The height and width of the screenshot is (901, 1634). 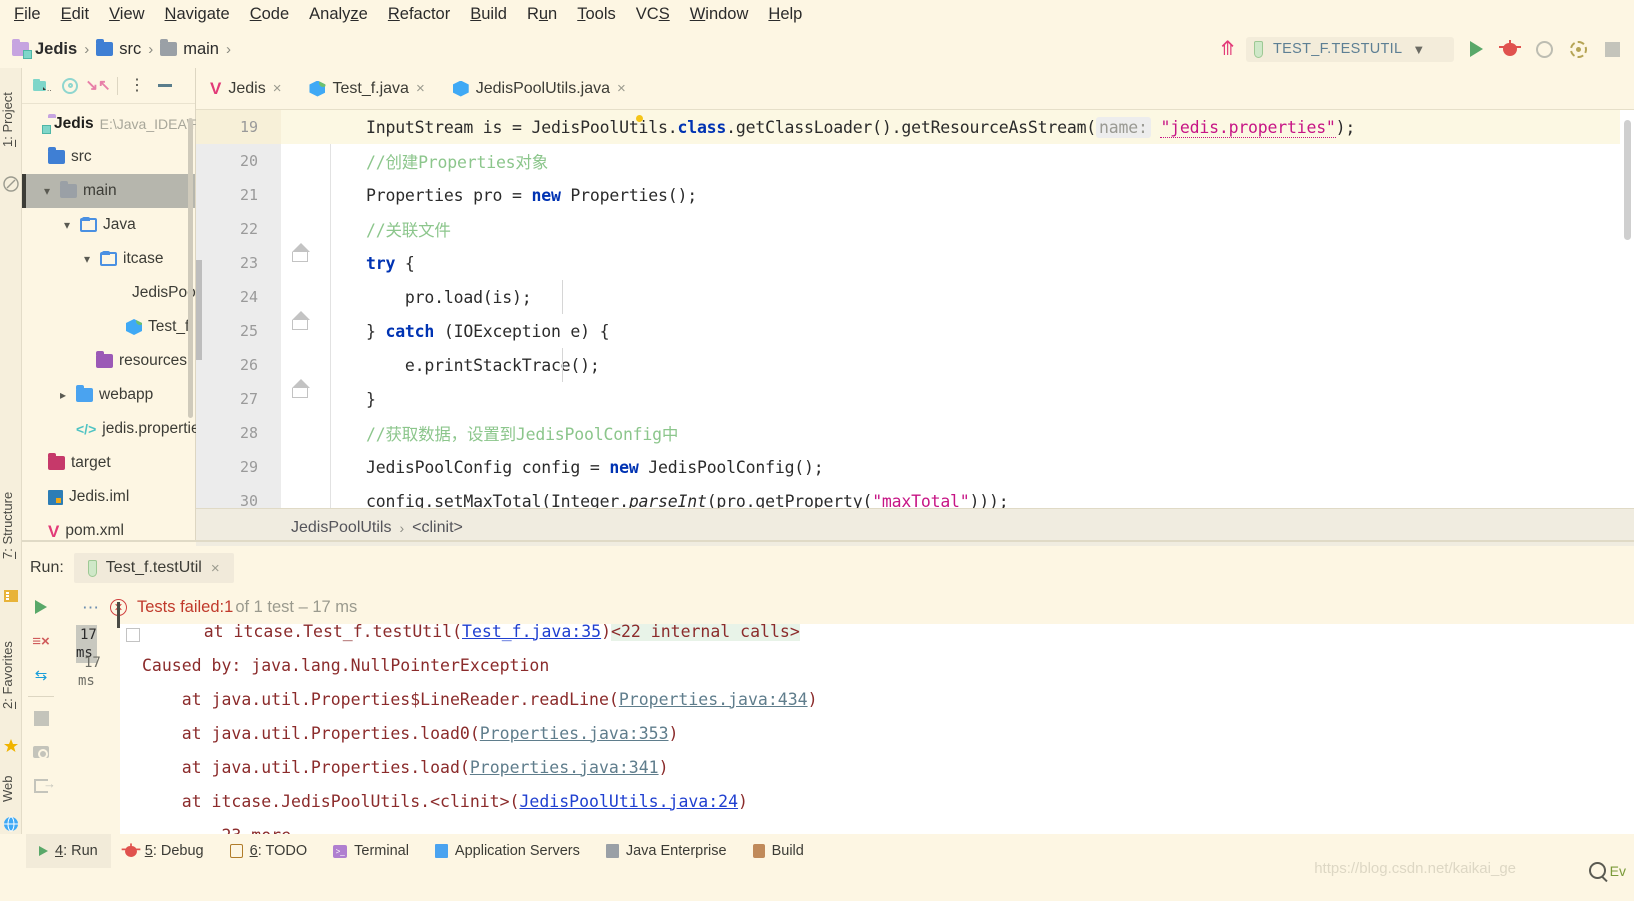 I want to click on run-button, so click(x=1476, y=49).